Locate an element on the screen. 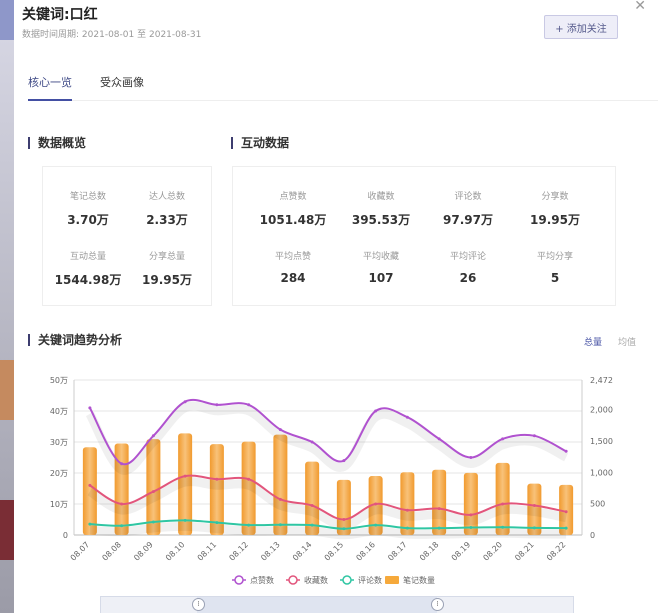 This screenshot has width=660, height=613. y-left-tick-label: 50万 is located at coordinates (59, 380).